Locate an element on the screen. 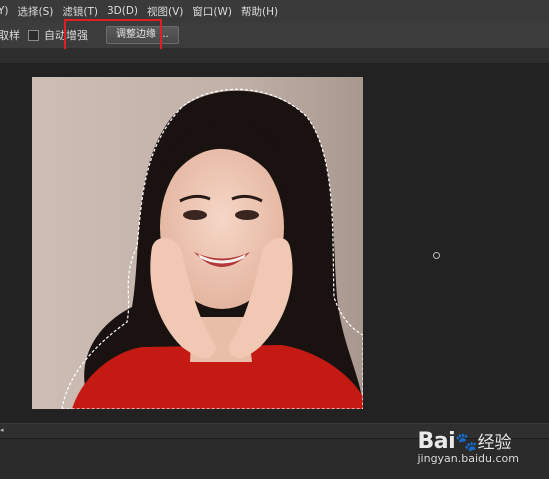 This screenshot has height=479, width=549. menu-item-select: 选择(S) is located at coordinates (40, 11).